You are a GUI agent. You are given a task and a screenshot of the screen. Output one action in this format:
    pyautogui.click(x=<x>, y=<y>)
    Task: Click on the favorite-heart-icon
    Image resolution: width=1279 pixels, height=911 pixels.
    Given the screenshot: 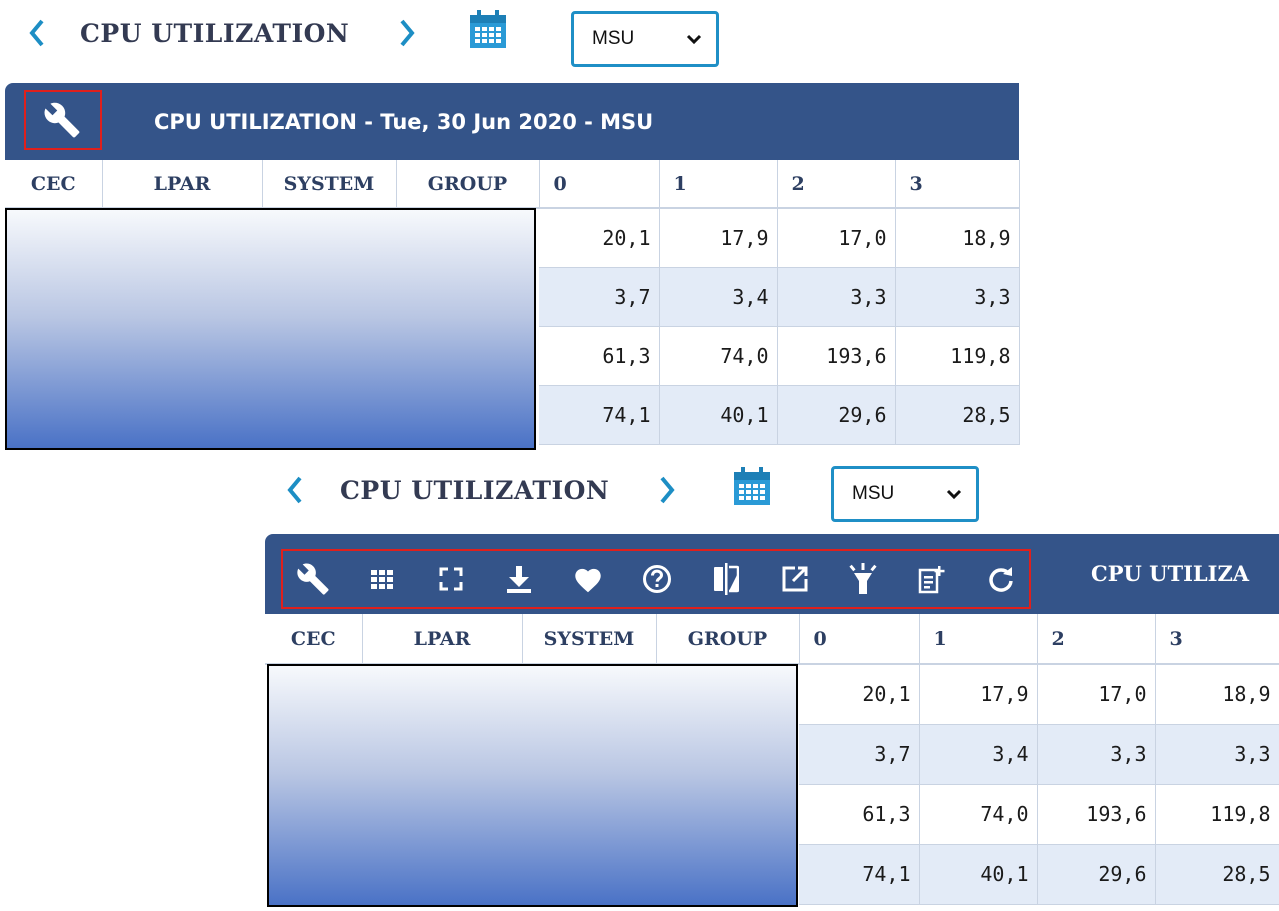 What is the action you would take?
    pyautogui.click(x=588, y=579)
    